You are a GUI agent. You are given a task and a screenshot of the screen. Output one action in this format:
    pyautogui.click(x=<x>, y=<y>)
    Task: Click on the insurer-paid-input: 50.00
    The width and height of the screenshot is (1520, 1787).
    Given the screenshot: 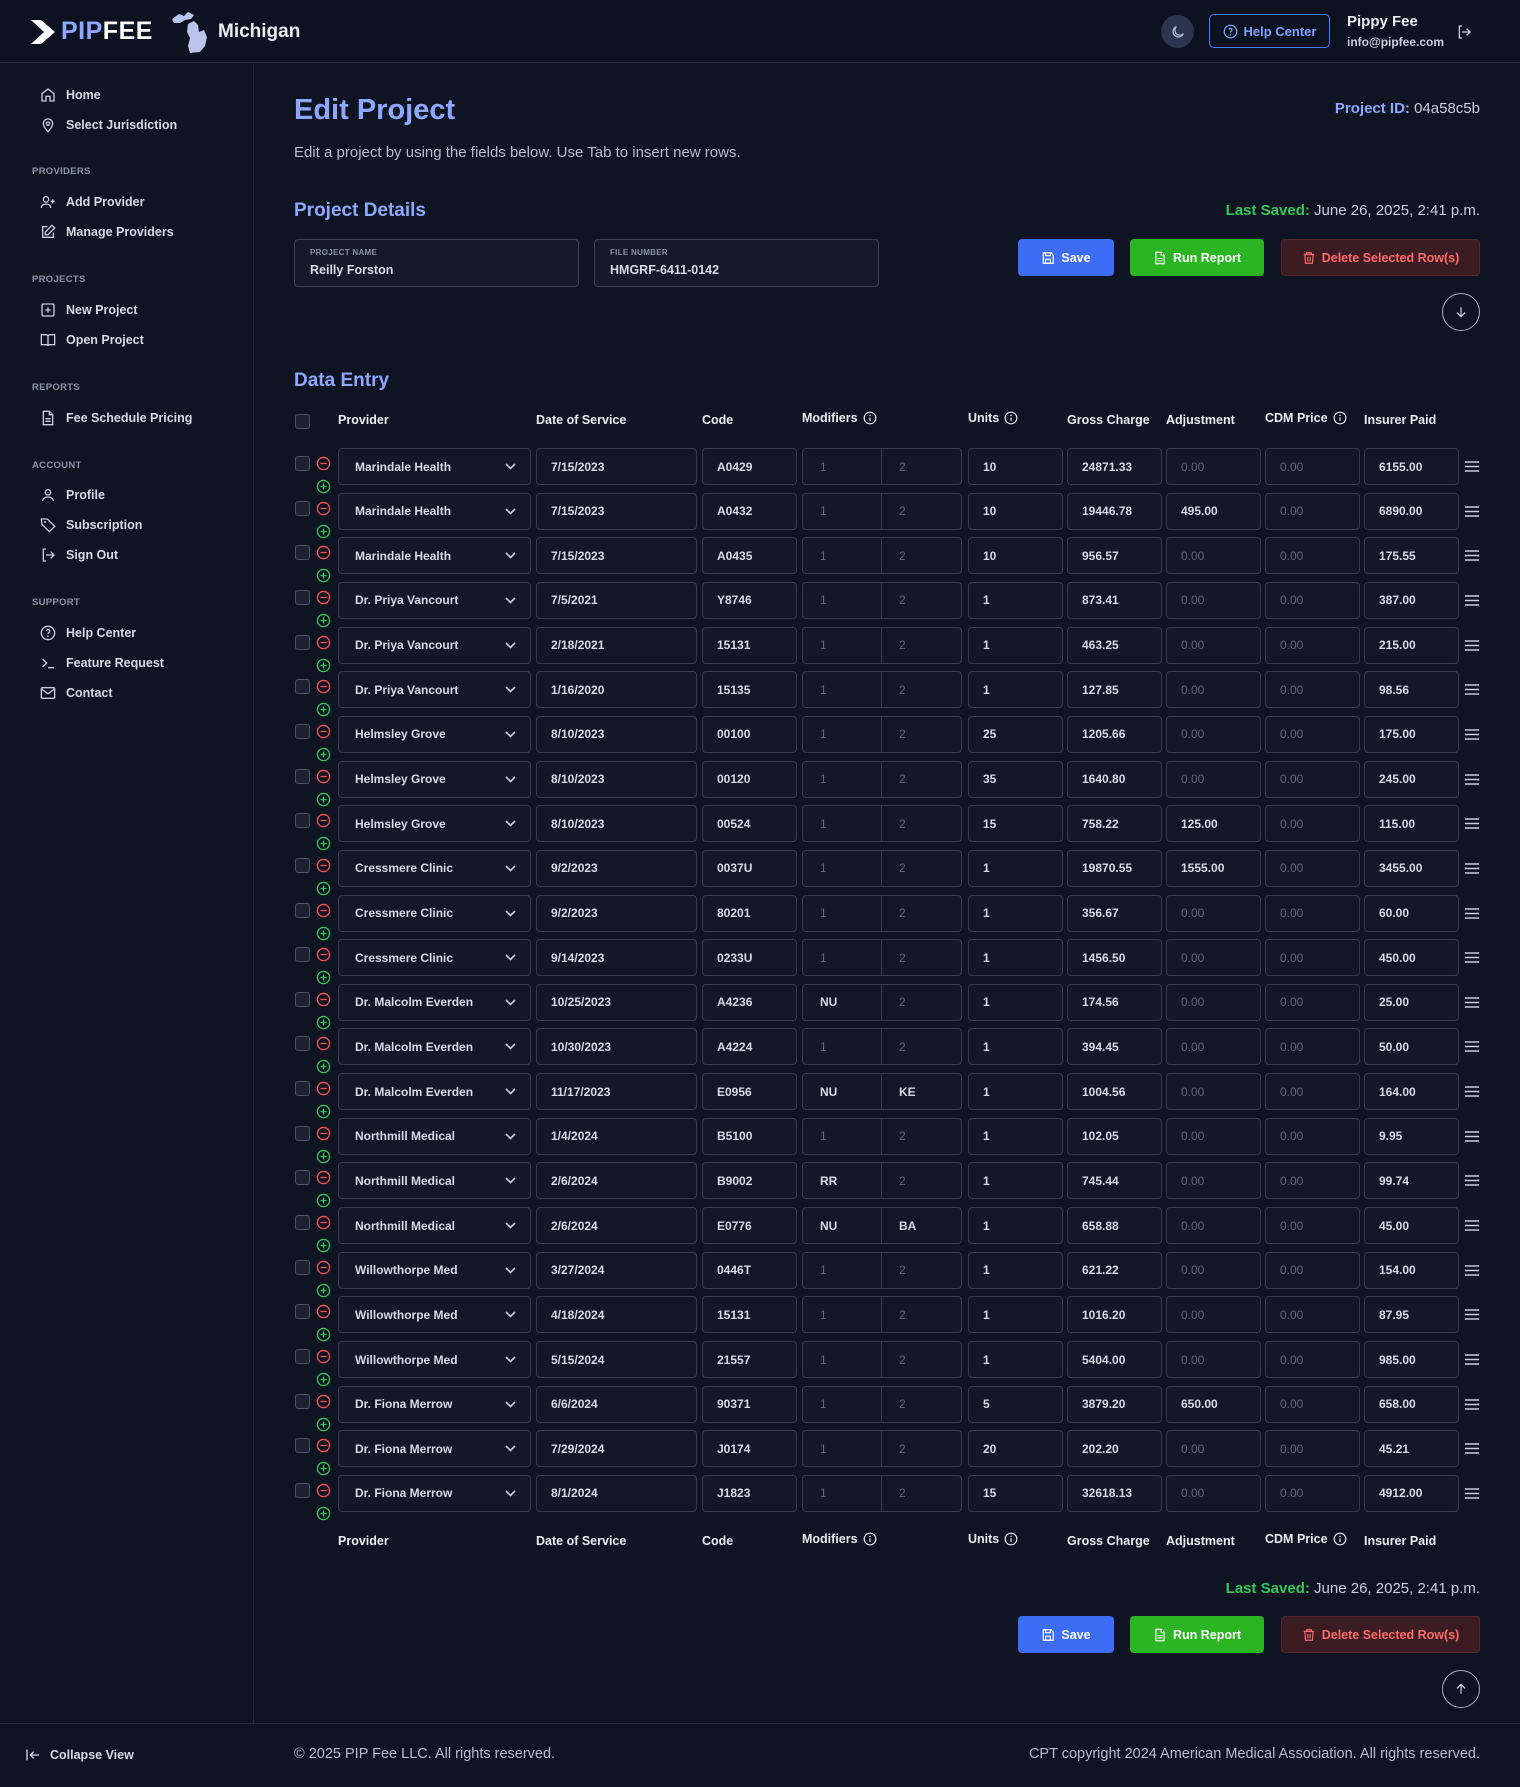 What is the action you would take?
    pyautogui.click(x=1411, y=1047)
    